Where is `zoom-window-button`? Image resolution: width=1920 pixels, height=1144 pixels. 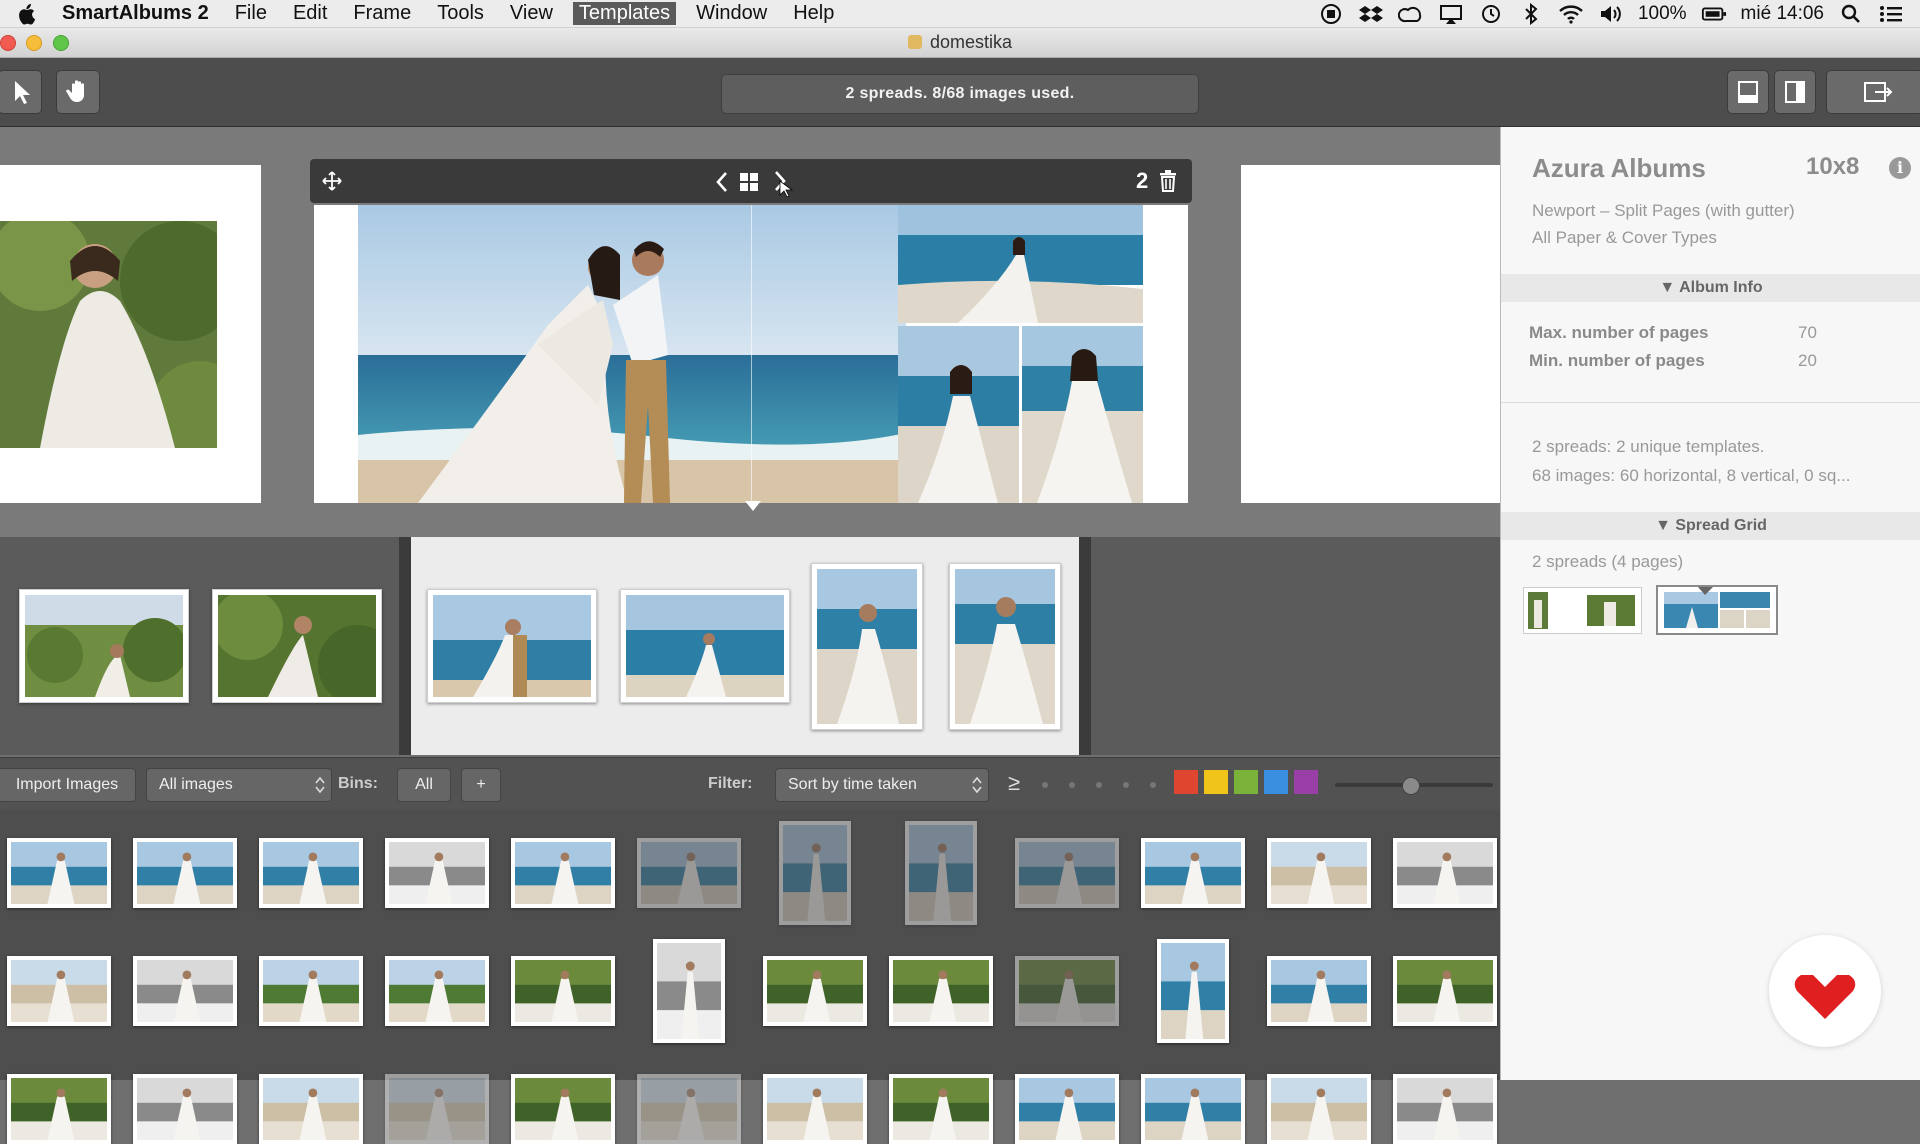
zoom-window-button is located at coordinates (61, 43).